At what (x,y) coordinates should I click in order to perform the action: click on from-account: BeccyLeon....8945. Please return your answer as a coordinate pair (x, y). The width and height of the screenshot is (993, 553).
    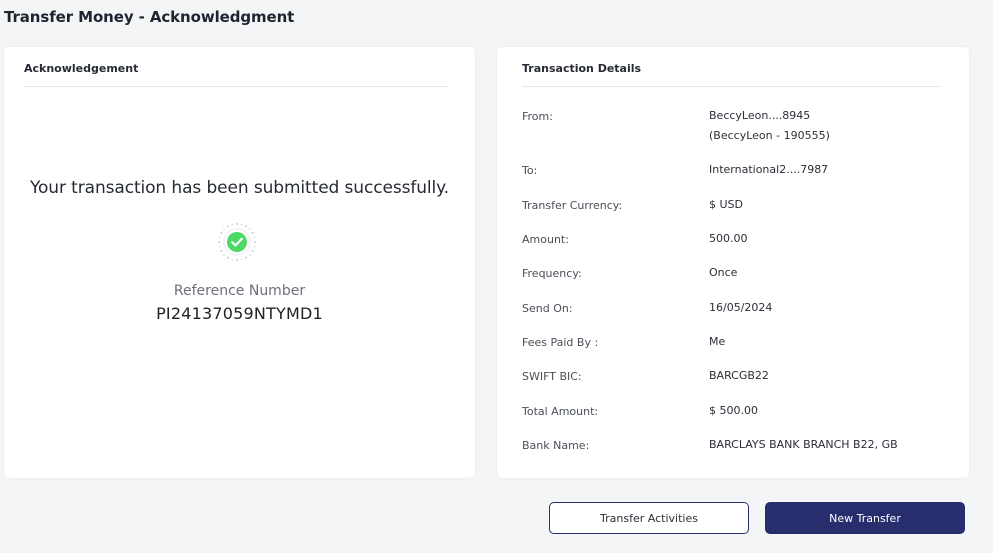
    Looking at the image, I should click on (760, 115).